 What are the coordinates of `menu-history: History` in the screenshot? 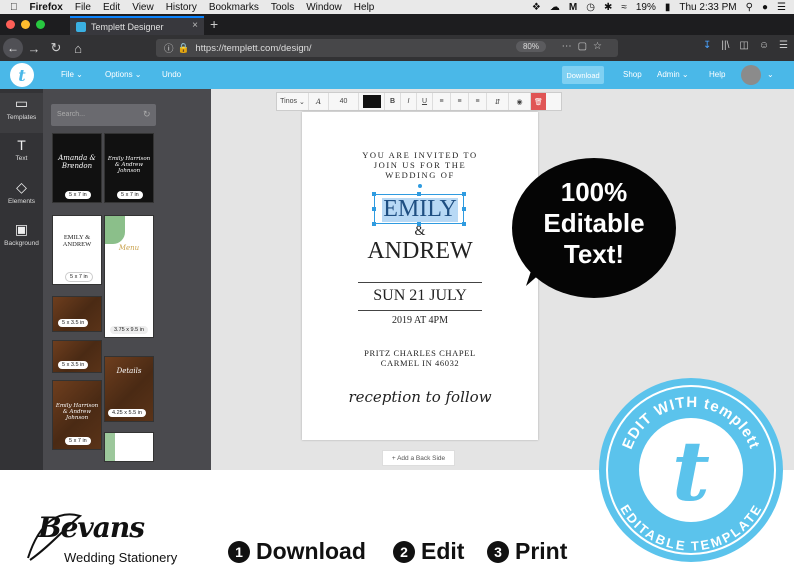 It's located at (181, 7).